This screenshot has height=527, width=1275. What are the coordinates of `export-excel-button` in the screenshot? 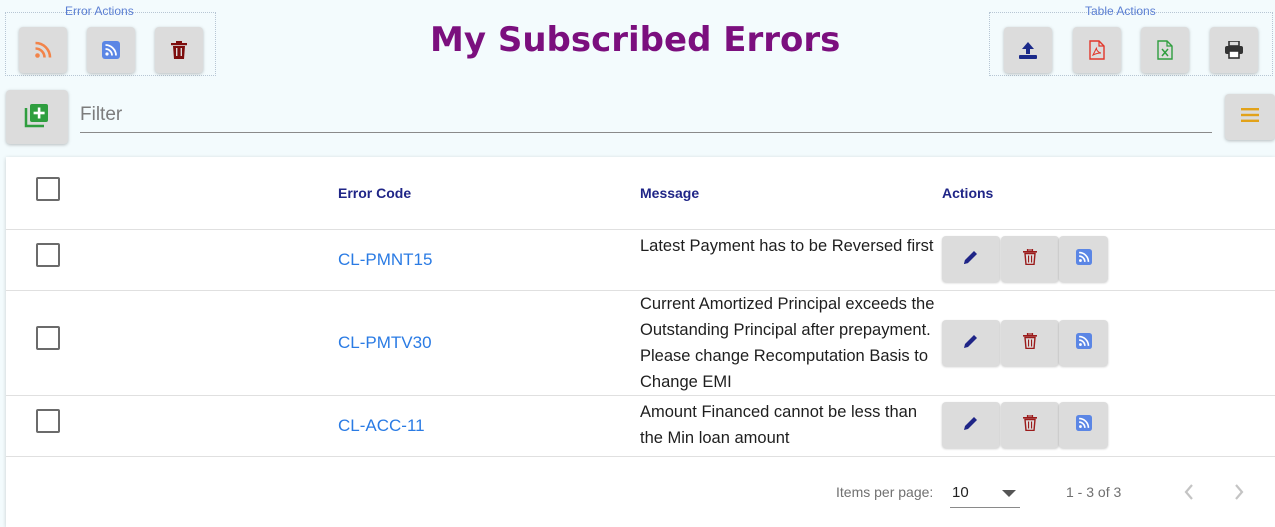 It's located at (1165, 50).